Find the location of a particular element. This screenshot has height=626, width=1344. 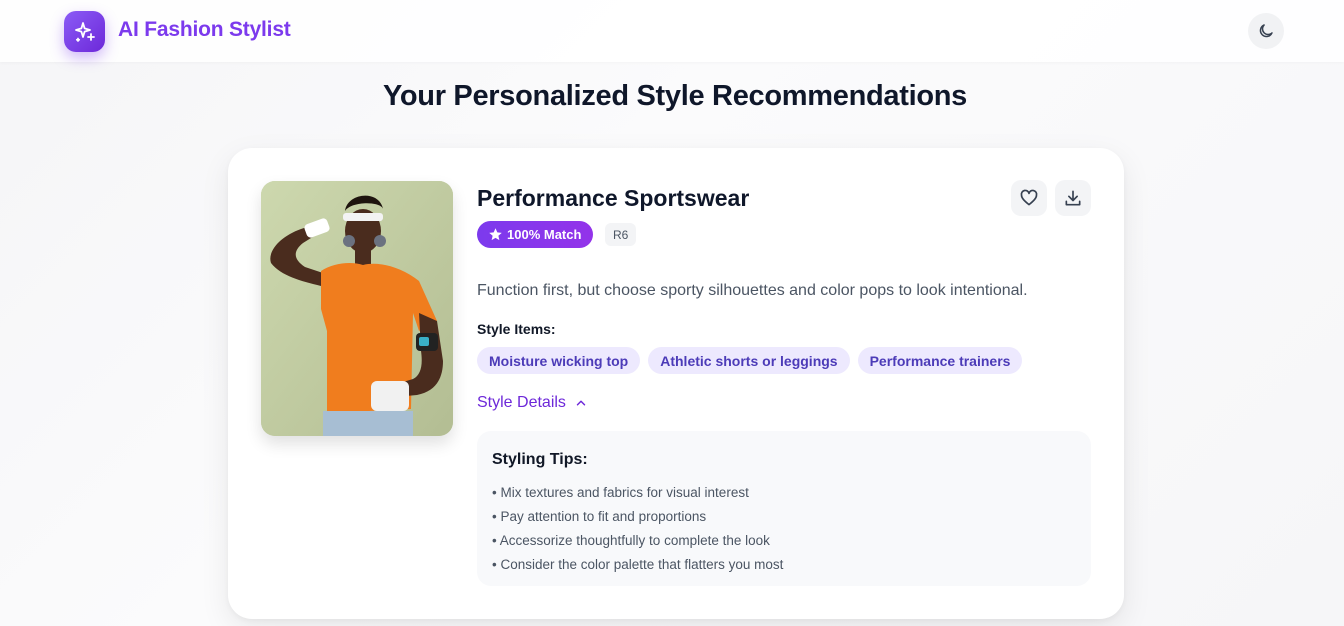

outfit-image is located at coordinates (357, 308).